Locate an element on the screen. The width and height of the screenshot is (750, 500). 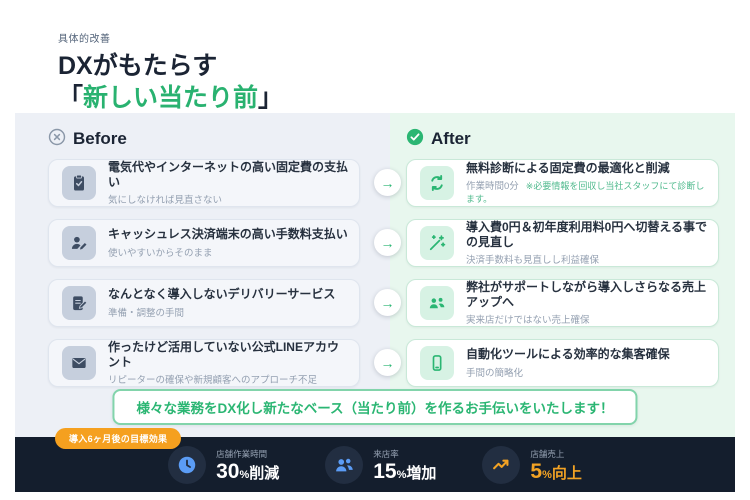
card-subtitle: 使いやすいからそのまま is located at coordinates (160, 253).